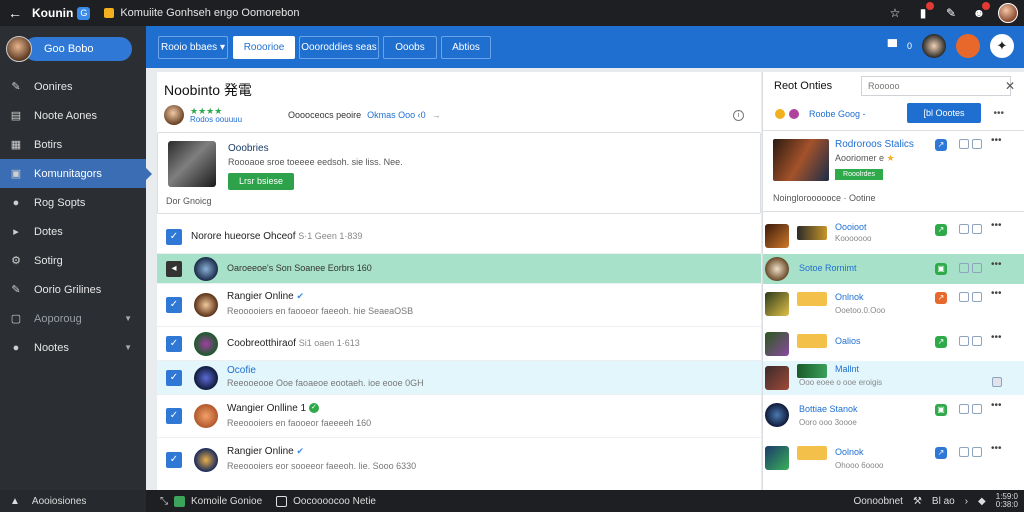 Image resolution: width=1024 pixels, height=512 pixels. What do you see at coordinates (459, 269) in the screenshot?
I see `list-item: ◂ Oaroeeoe's Son Soanee Eorbrs 160` at bounding box center [459, 269].